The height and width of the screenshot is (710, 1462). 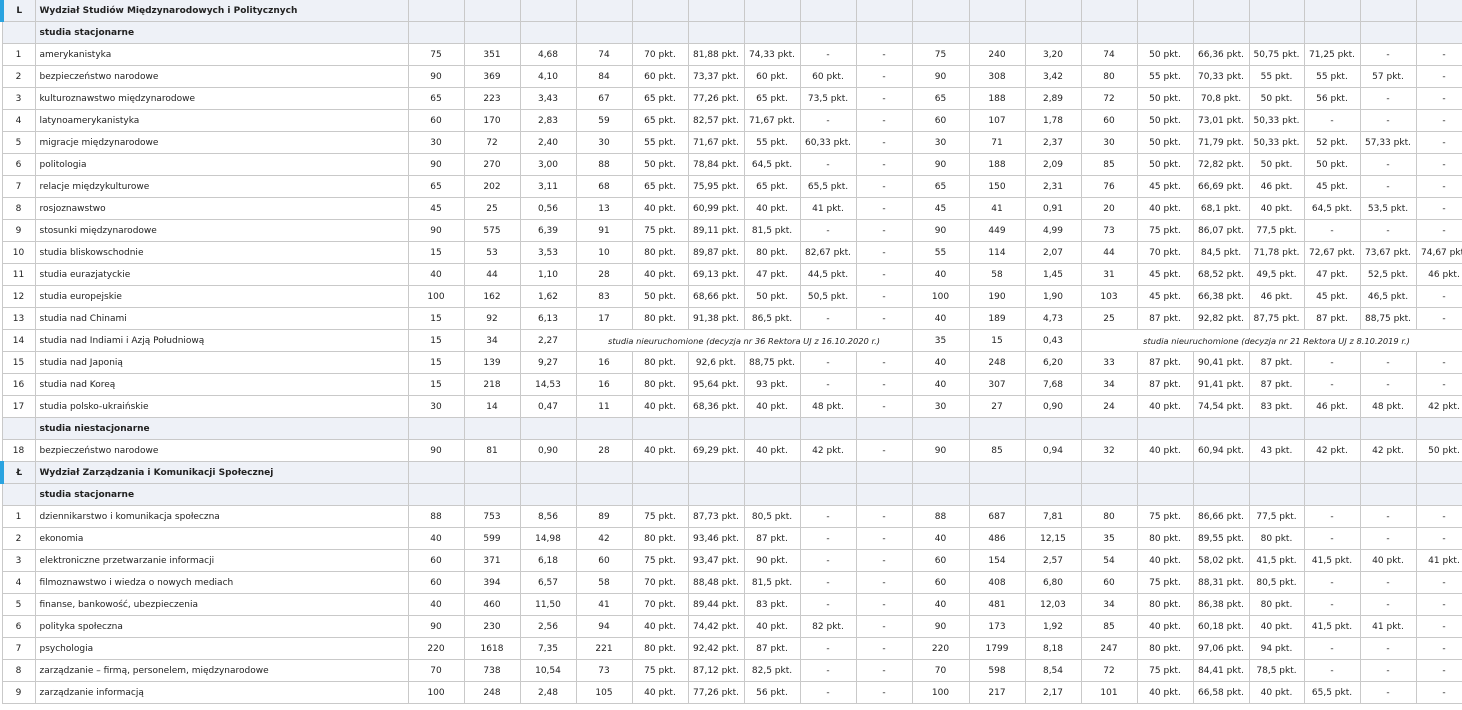 I want to click on program-name: finanse, bankowość, ubezpieczenia, so click(x=221, y=604).